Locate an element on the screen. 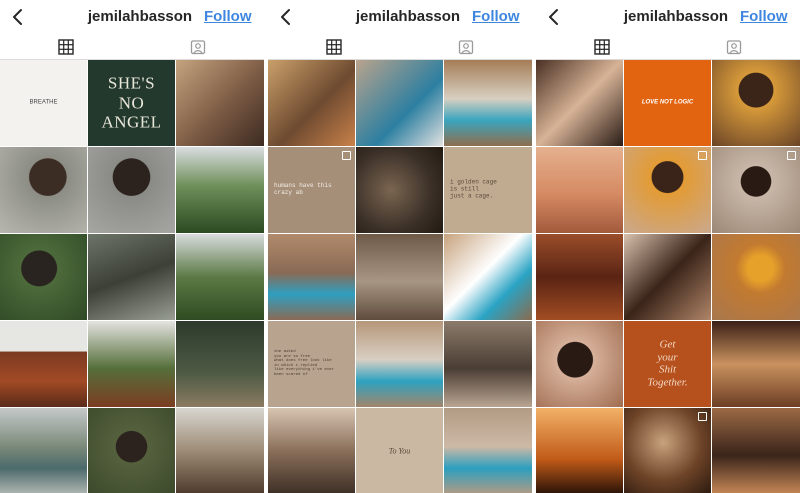 The width and height of the screenshot is (800, 493). photo-tile: To You is located at coordinates (399, 450).